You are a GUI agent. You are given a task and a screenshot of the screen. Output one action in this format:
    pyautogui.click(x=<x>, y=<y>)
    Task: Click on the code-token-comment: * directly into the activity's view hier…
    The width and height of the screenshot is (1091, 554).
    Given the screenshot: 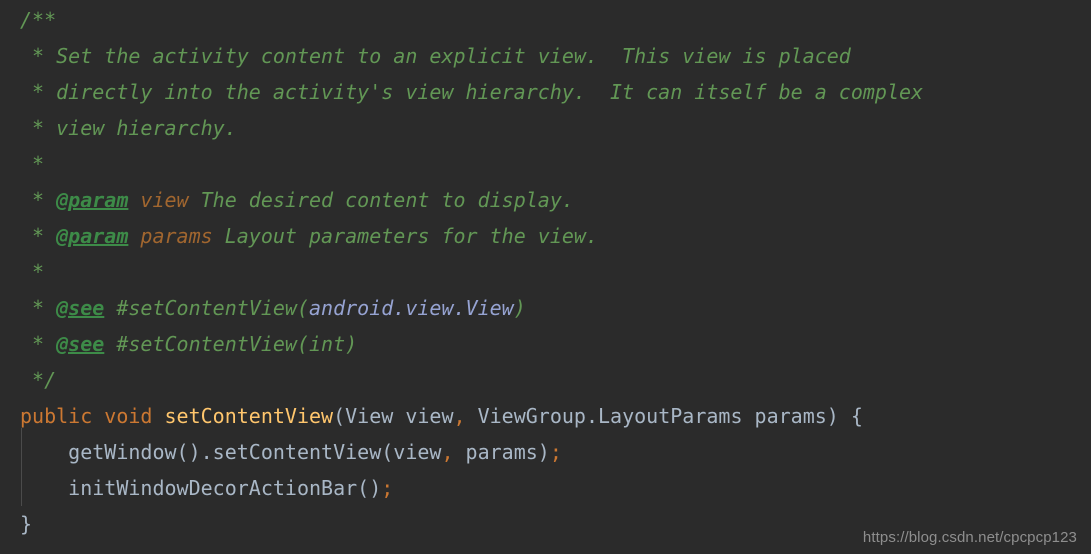 What is the action you would take?
    pyautogui.click(x=472, y=92)
    